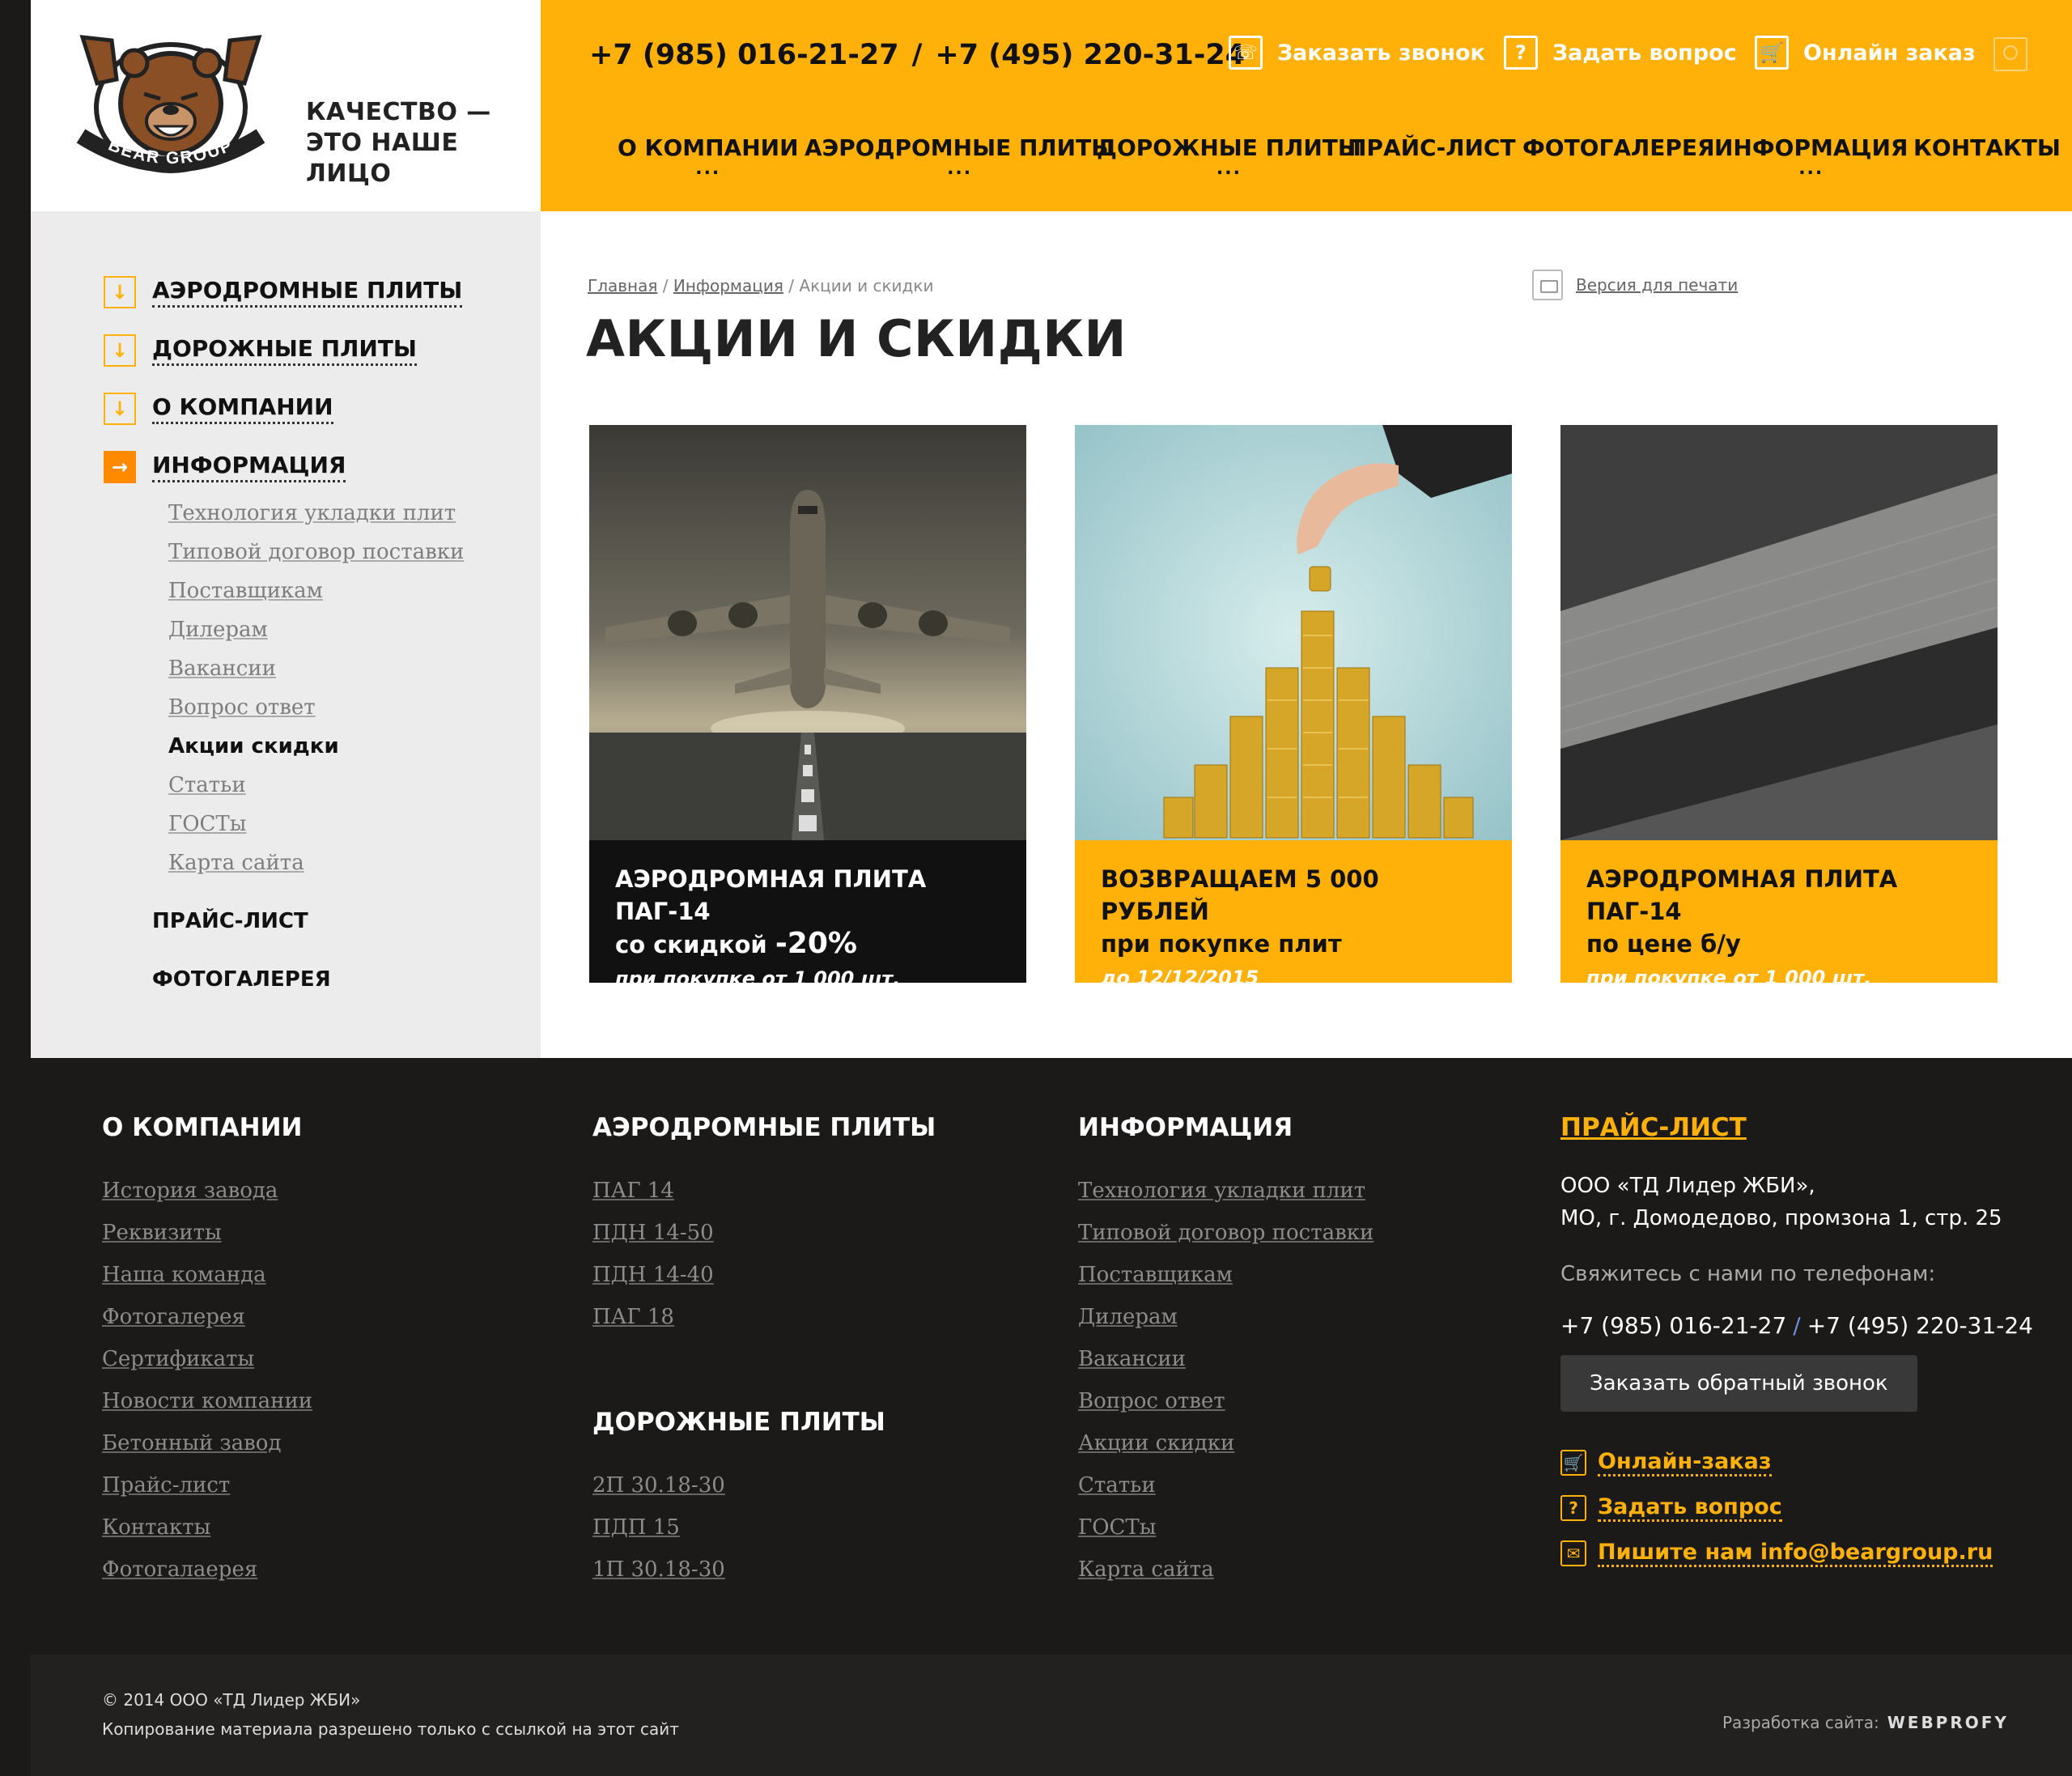 Image resolution: width=2072 pixels, height=1776 pixels. What do you see at coordinates (1226, 1275) in the screenshot?
I see `footer-link: Поставщикам` at bounding box center [1226, 1275].